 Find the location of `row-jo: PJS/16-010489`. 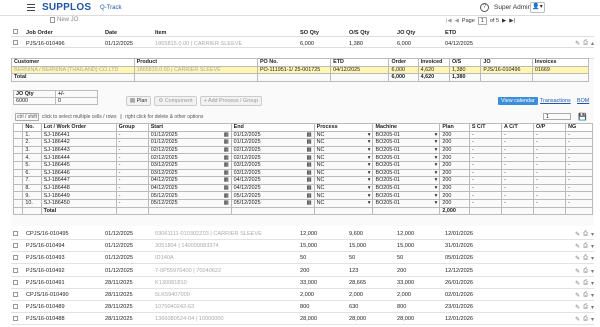

row-jo: PJS/16-010489 is located at coordinates (45, 307).